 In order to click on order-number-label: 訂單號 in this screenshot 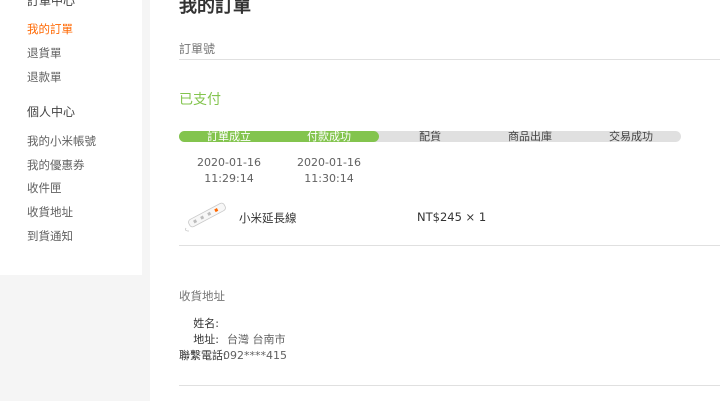, I will do `click(197, 49)`.